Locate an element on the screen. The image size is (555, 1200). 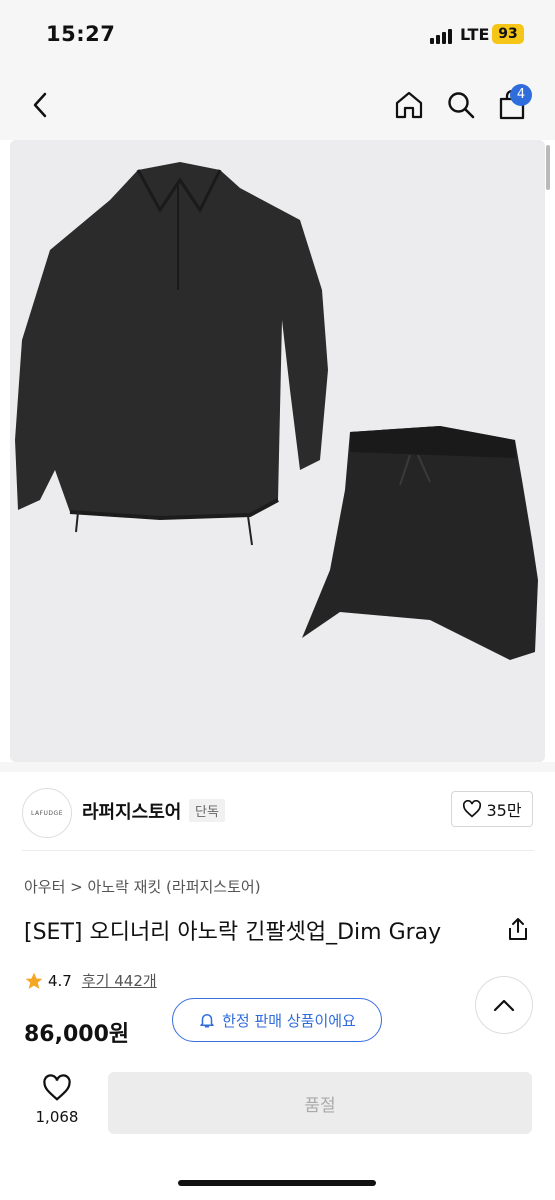
rating-row: 4.7 후기 442개 is located at coordinates (90, 980).